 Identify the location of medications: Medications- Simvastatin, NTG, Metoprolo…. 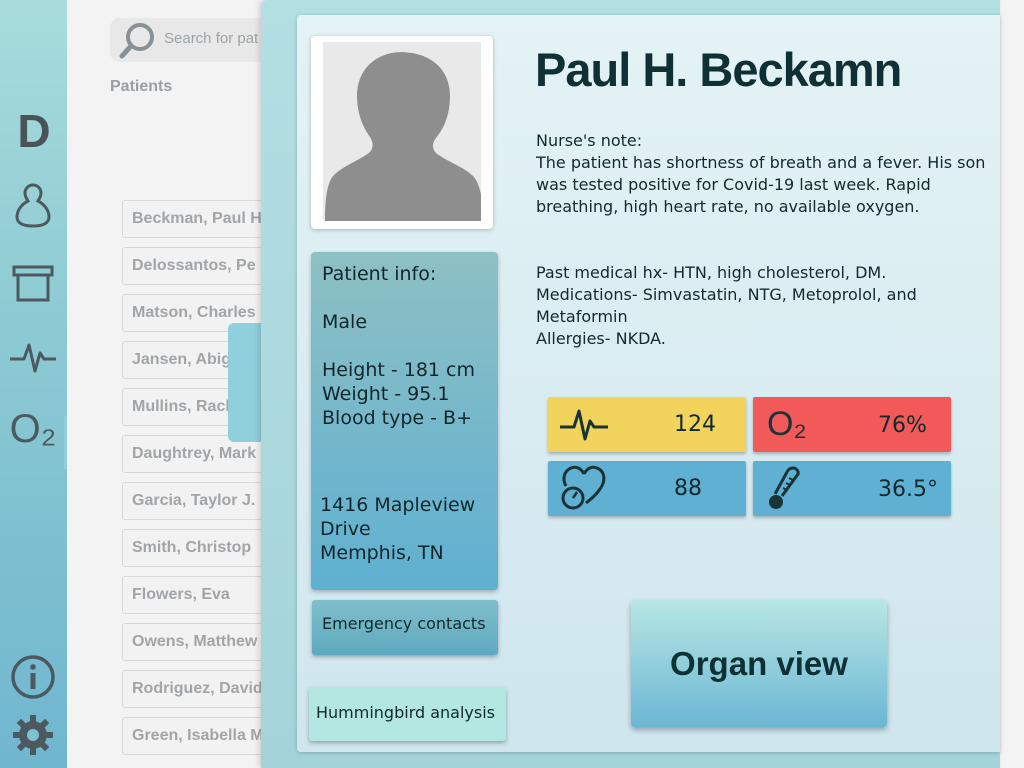
(726, 305).